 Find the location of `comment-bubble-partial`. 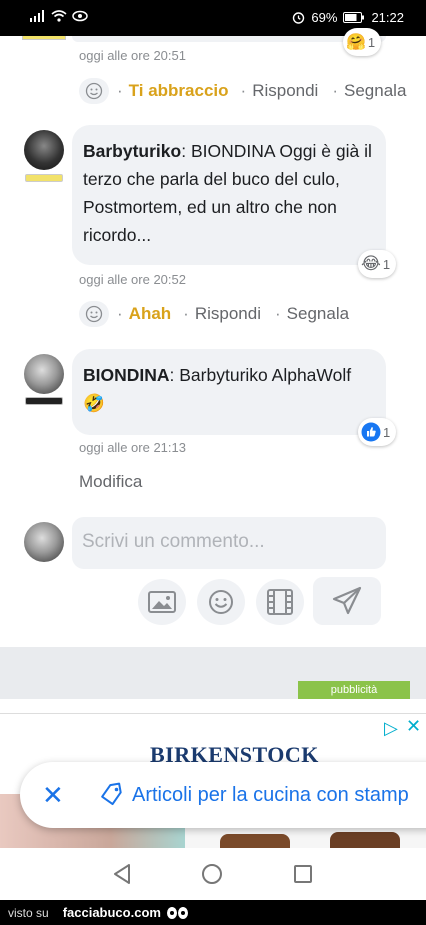

comment-bubble-partial is located at coordinates (229, 39).